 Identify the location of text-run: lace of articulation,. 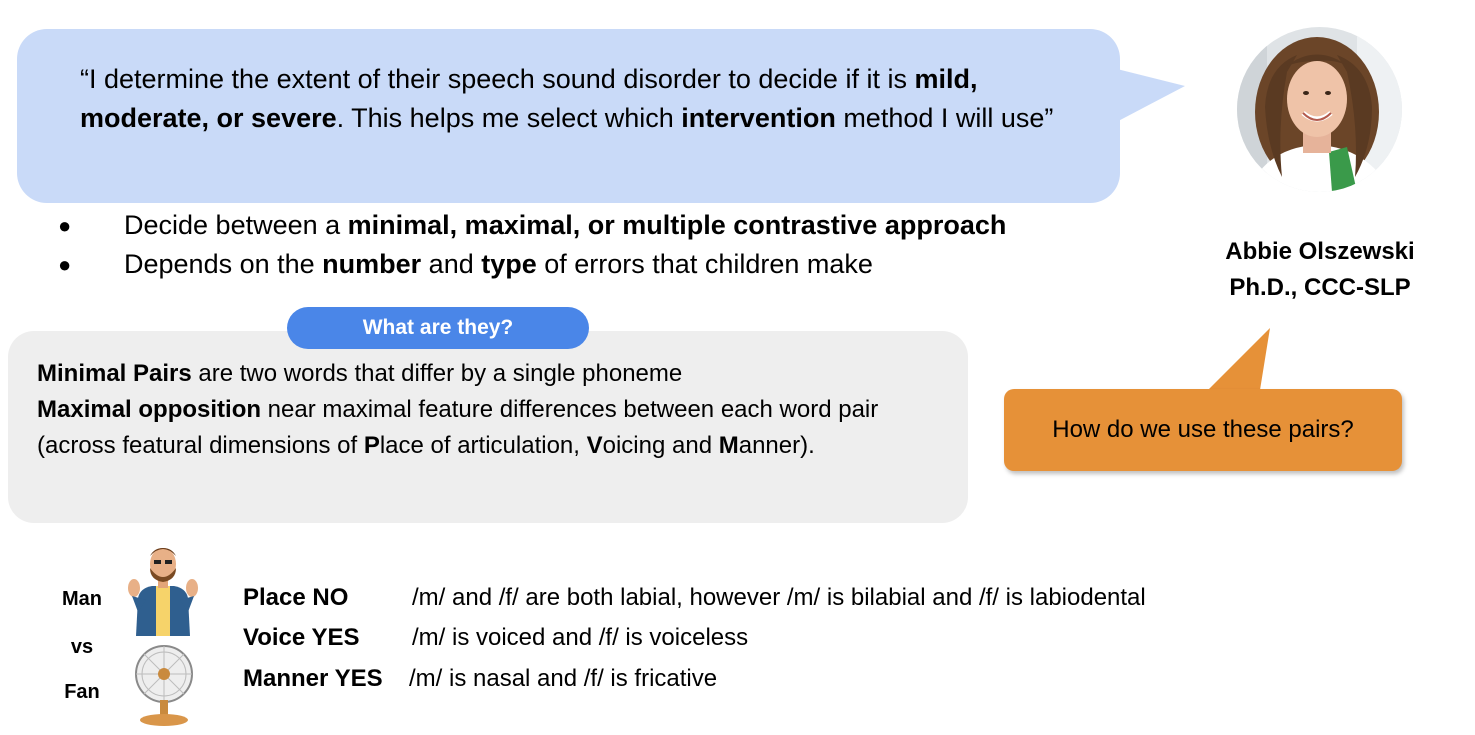
(483, 445).